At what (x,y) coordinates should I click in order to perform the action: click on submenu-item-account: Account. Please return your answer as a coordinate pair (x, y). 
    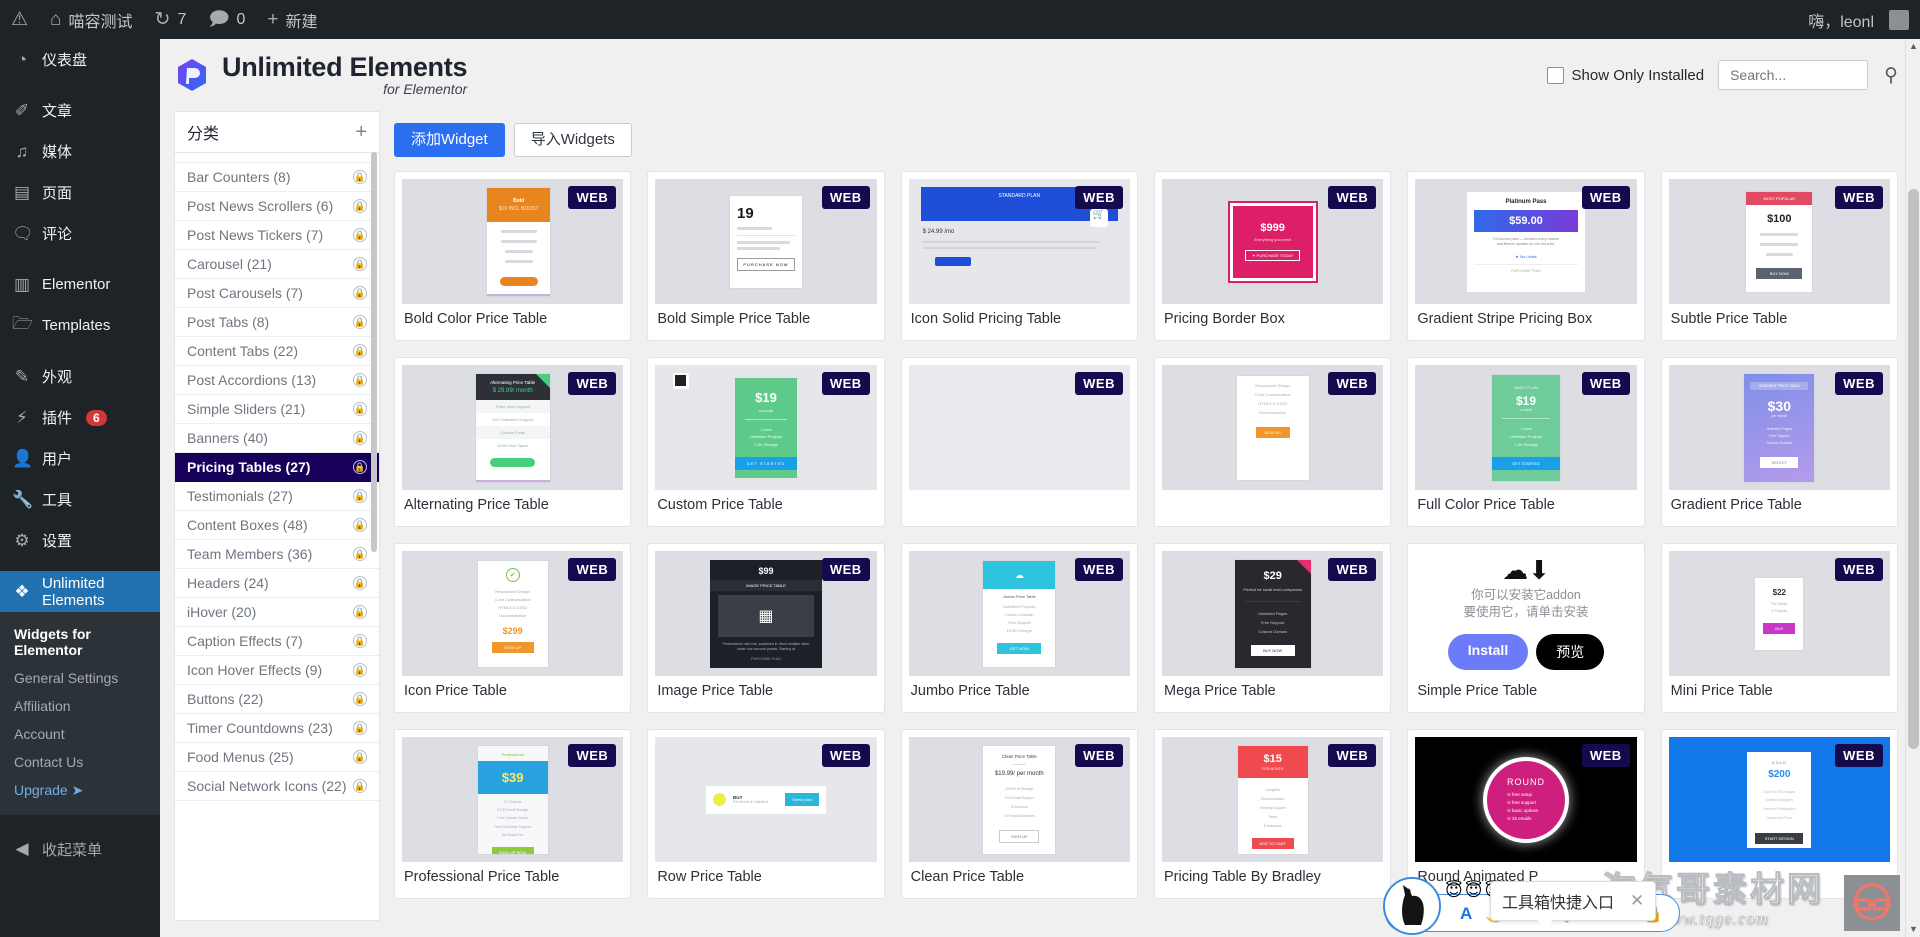
    Looking at the image, I should click on (80, 734).